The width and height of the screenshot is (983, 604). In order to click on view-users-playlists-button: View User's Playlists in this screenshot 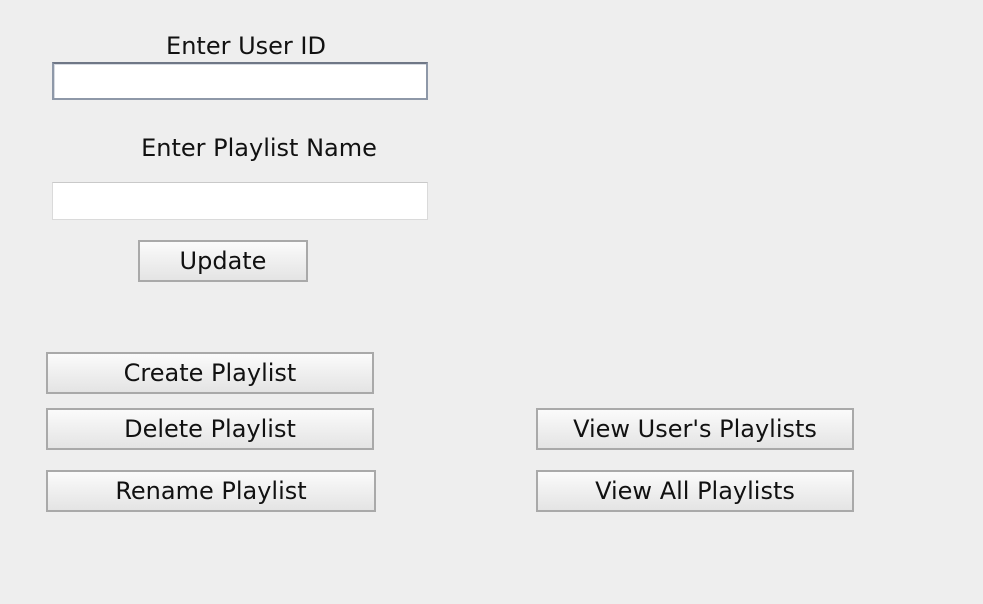, I will do `click(695, 429)`.